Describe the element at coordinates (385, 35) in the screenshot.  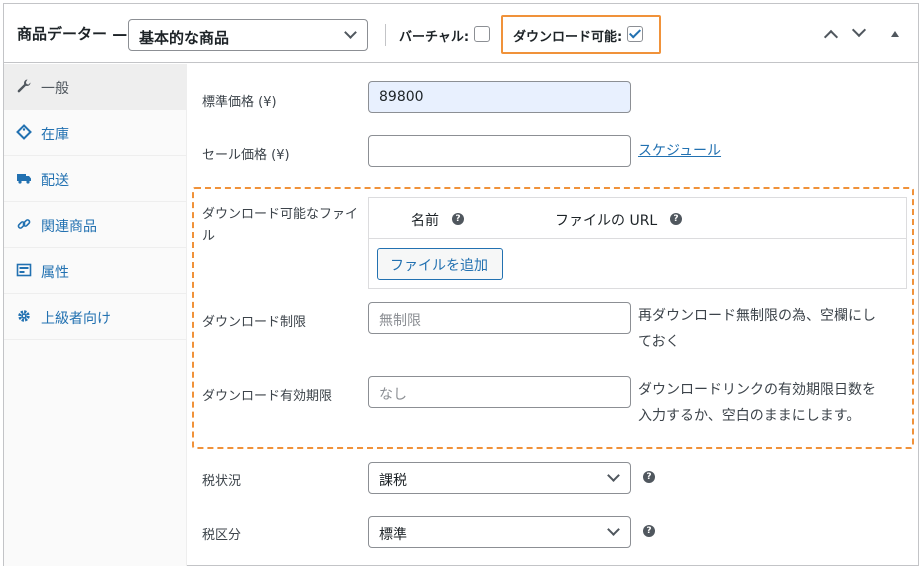
I see `divider` at that location.